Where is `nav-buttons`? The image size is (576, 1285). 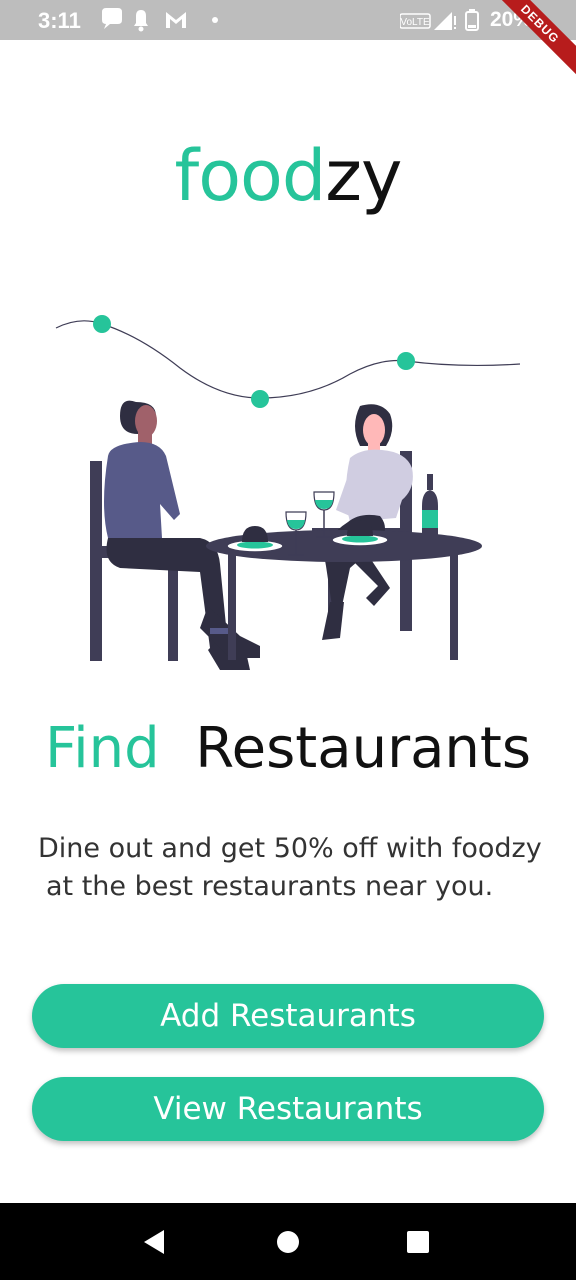
nav-buttons is located at coordinates (286, 1242).